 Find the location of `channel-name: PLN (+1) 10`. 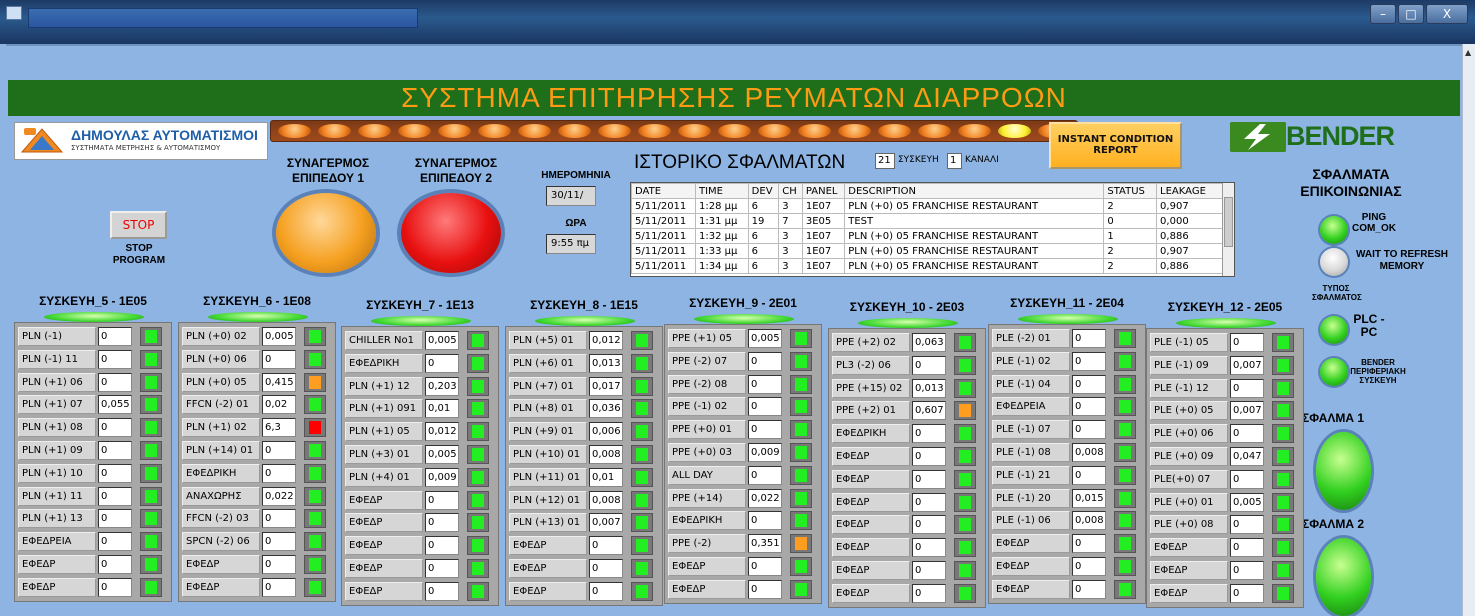

channel-name: PLN (+1) 10 is located at coordinates (57, 473).